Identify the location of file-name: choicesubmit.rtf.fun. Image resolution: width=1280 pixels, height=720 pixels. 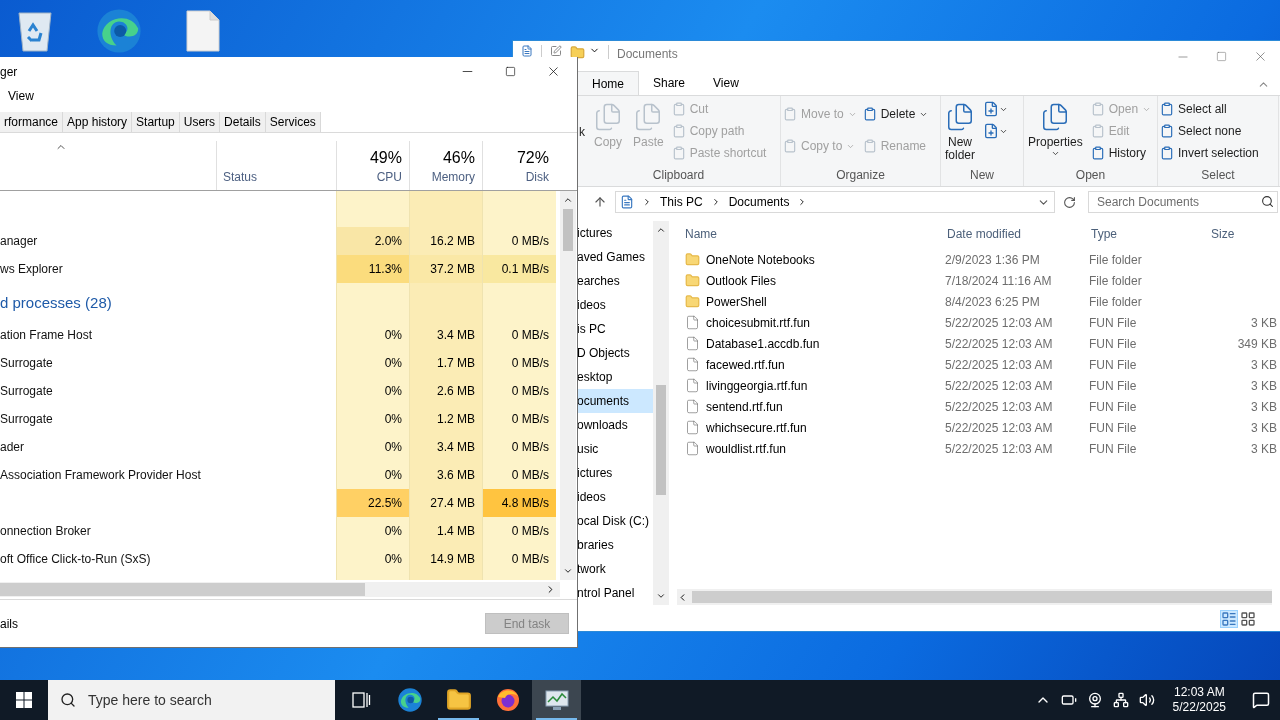
(758, 322).